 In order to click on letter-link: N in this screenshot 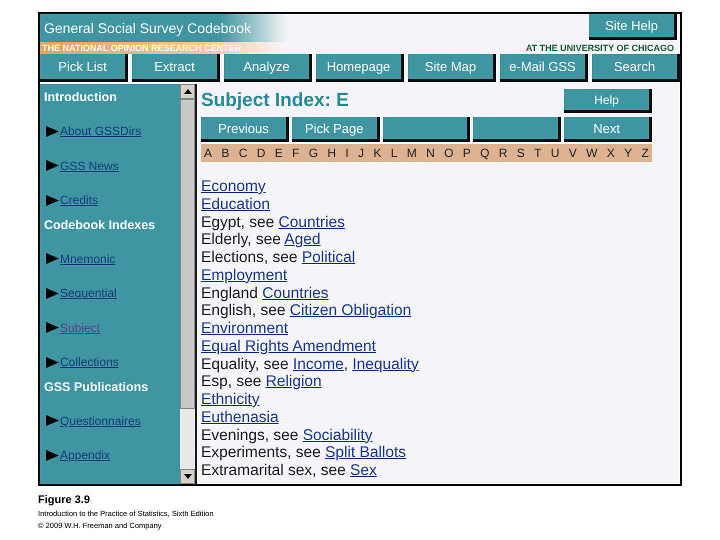, I will do `click(430, 153)`.